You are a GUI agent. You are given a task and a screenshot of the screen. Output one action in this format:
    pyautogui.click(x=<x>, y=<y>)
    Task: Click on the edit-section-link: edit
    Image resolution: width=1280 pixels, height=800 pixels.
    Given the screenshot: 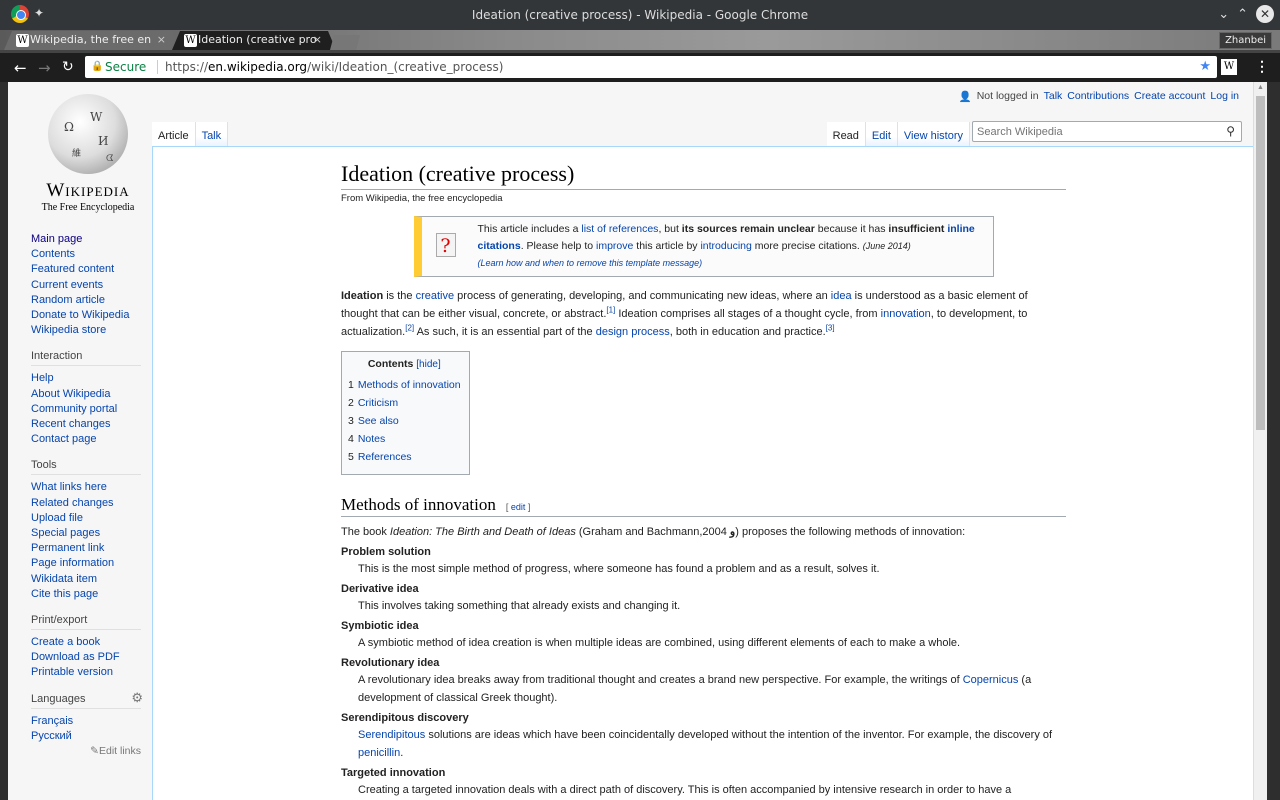 What is the action you would take?
    pyautogui.click(x=518, y=507)
    